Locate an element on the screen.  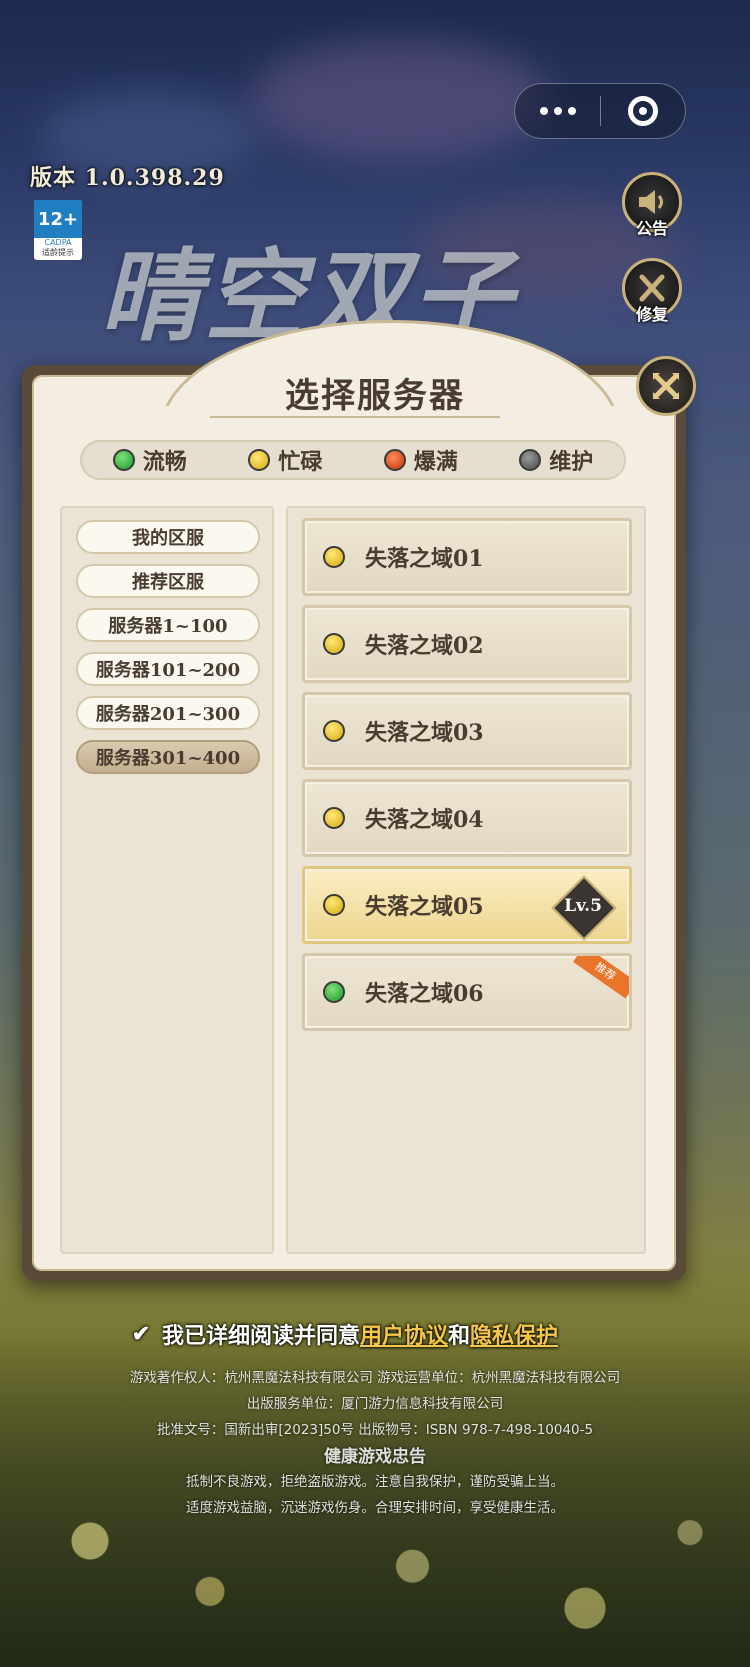
miniprogram-capsule is located at coordinates (600, 111).